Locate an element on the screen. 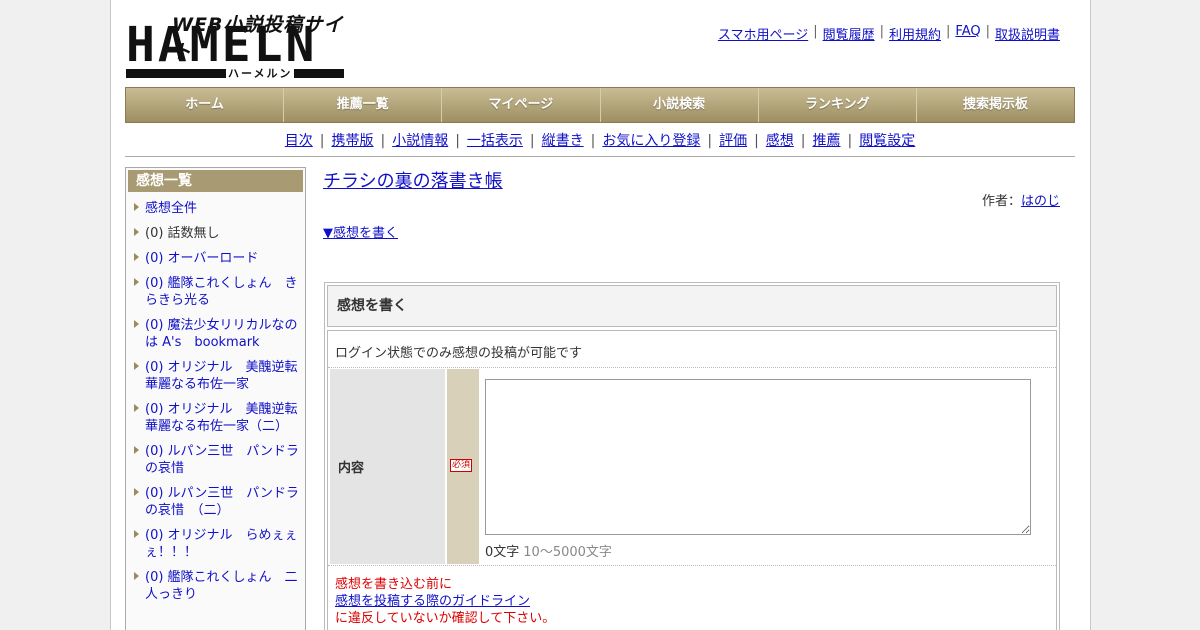 The width and height of the screenshot is (1200, 630). novel-title-link: チラシの裏の落書き帳 is located at coordinates (413, 180).